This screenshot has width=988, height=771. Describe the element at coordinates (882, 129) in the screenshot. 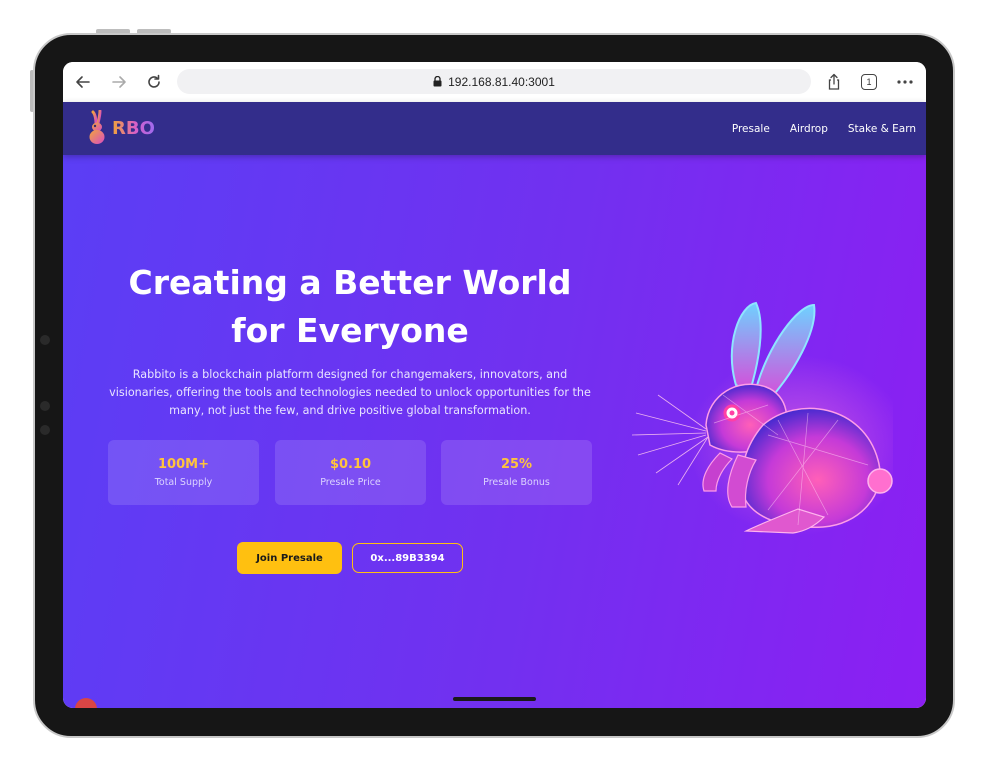

I see `nav-link-stake-earn: Stake & Earn` at that location.